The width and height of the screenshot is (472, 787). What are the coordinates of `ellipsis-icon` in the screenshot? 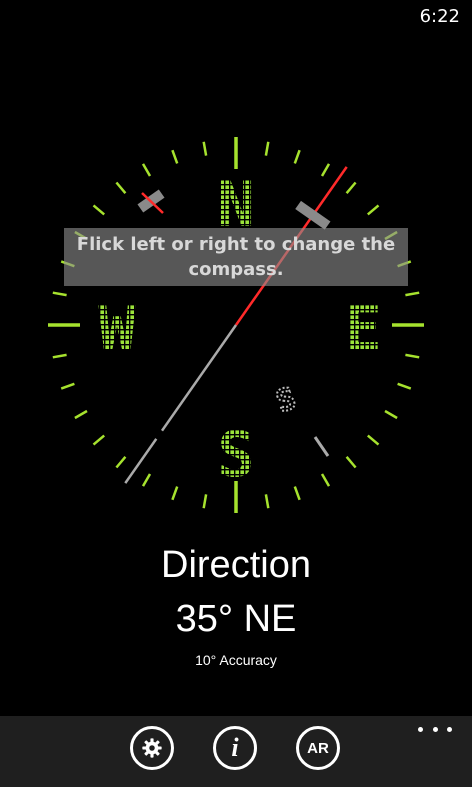 It's located at (435, 729).